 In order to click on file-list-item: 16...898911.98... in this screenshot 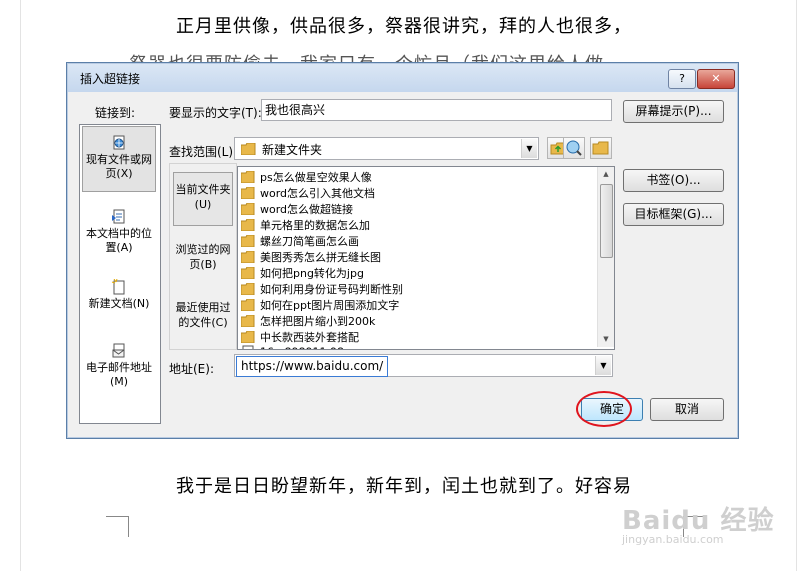, I will do `click(297, 347)`.